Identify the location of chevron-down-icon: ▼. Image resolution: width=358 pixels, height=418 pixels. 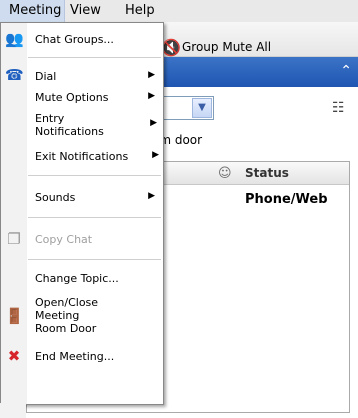
(202, 108).